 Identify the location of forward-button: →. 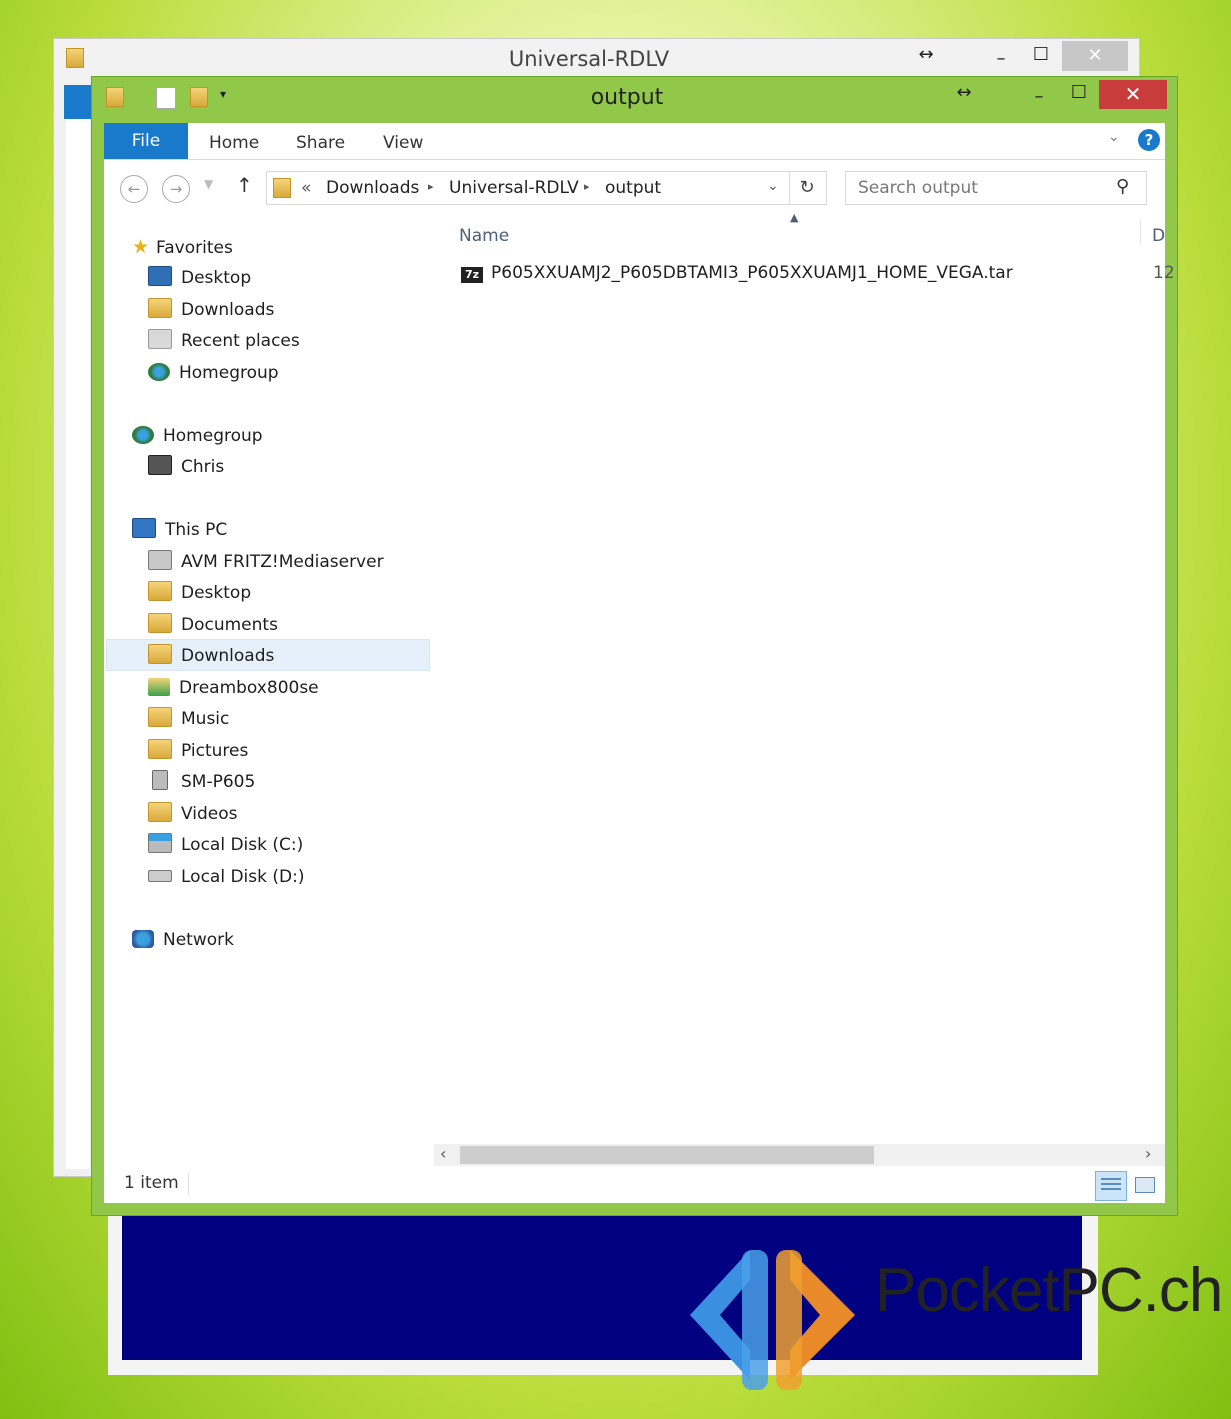
(176, 189).